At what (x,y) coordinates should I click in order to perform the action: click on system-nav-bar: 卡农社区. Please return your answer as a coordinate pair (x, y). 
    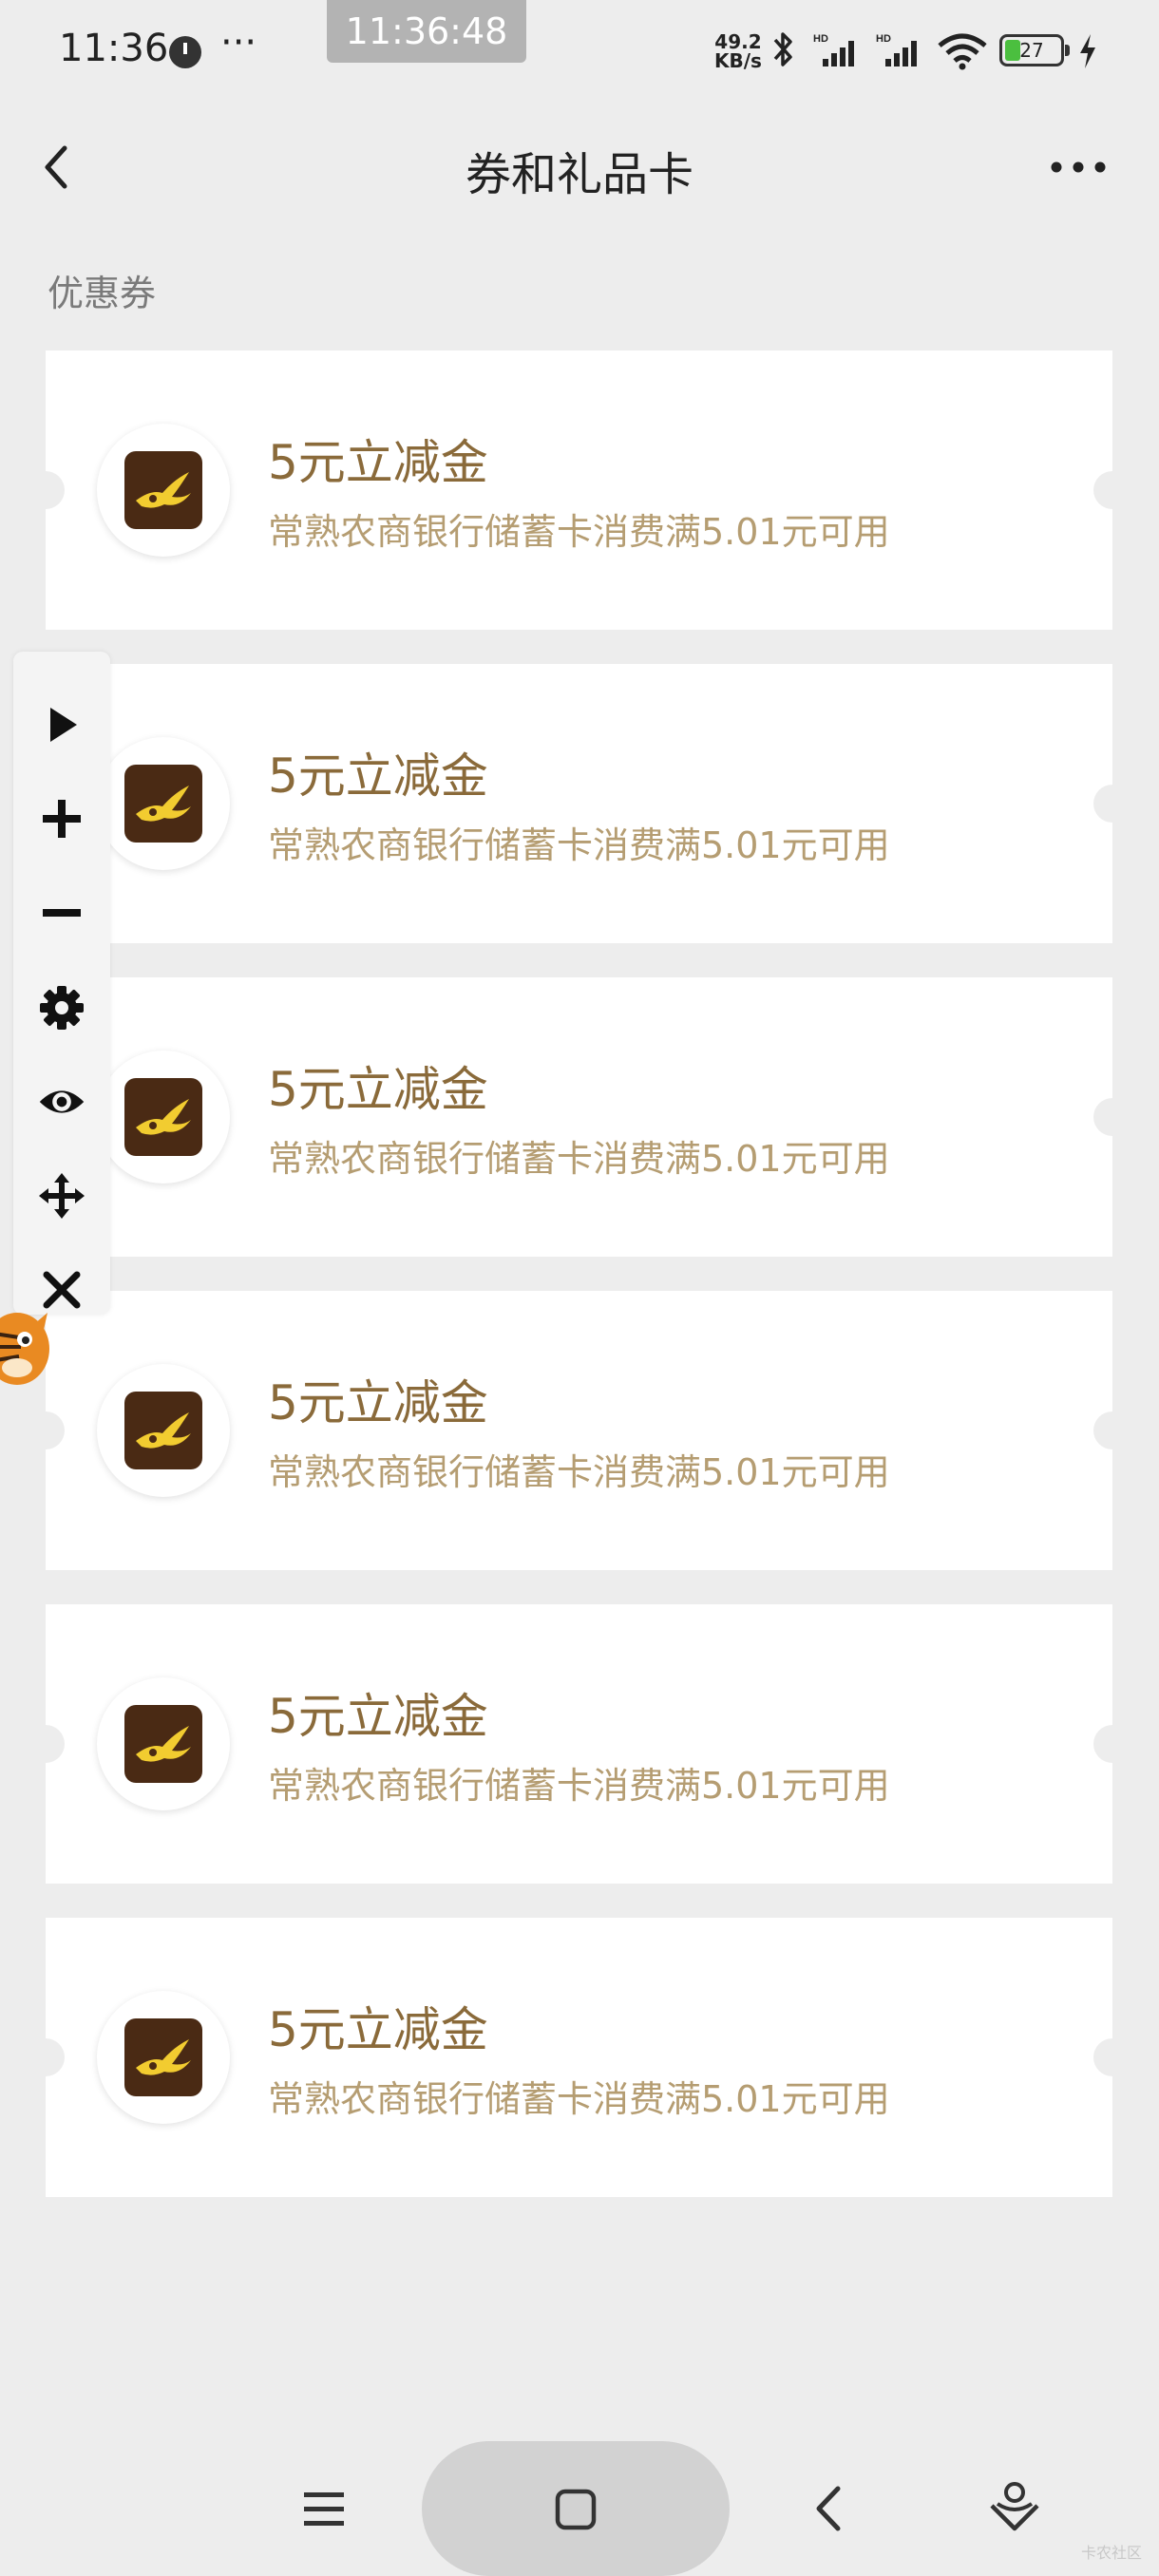
    Looking at the image, I should click on (579, 2504).